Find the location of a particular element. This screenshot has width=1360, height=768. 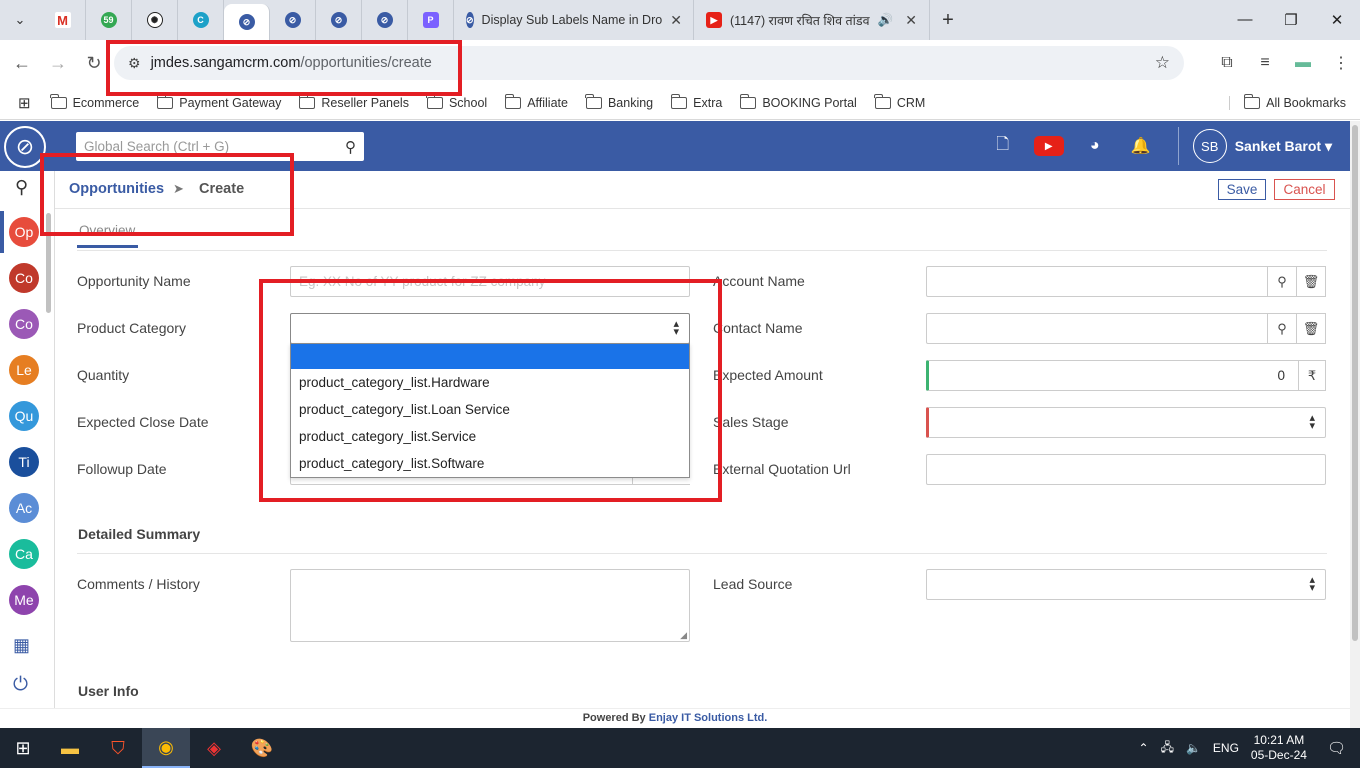

document-search-icon: 🗋 is located at coordinates (1003, 146).